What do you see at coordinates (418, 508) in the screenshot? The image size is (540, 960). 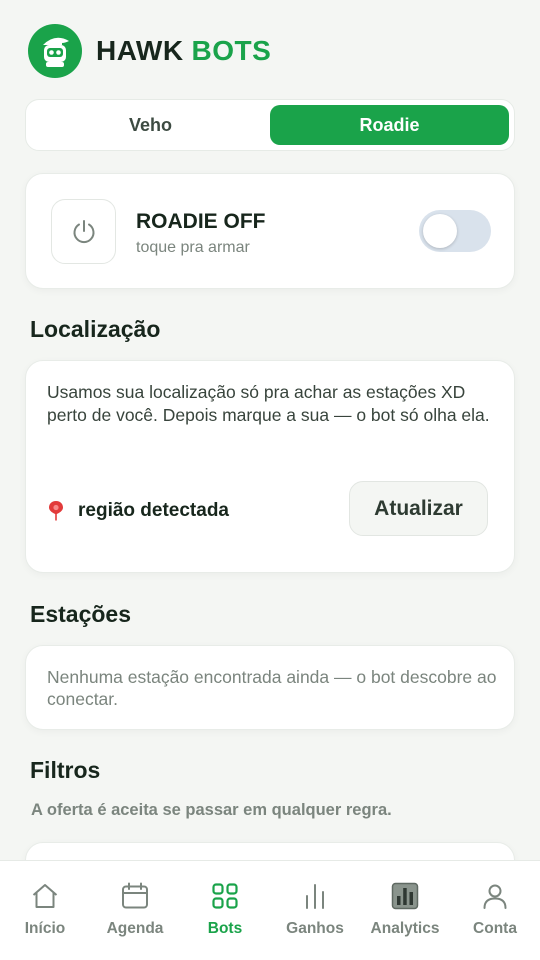 I see `update-location-button: Atualizar` at bounding box center [418, 508].